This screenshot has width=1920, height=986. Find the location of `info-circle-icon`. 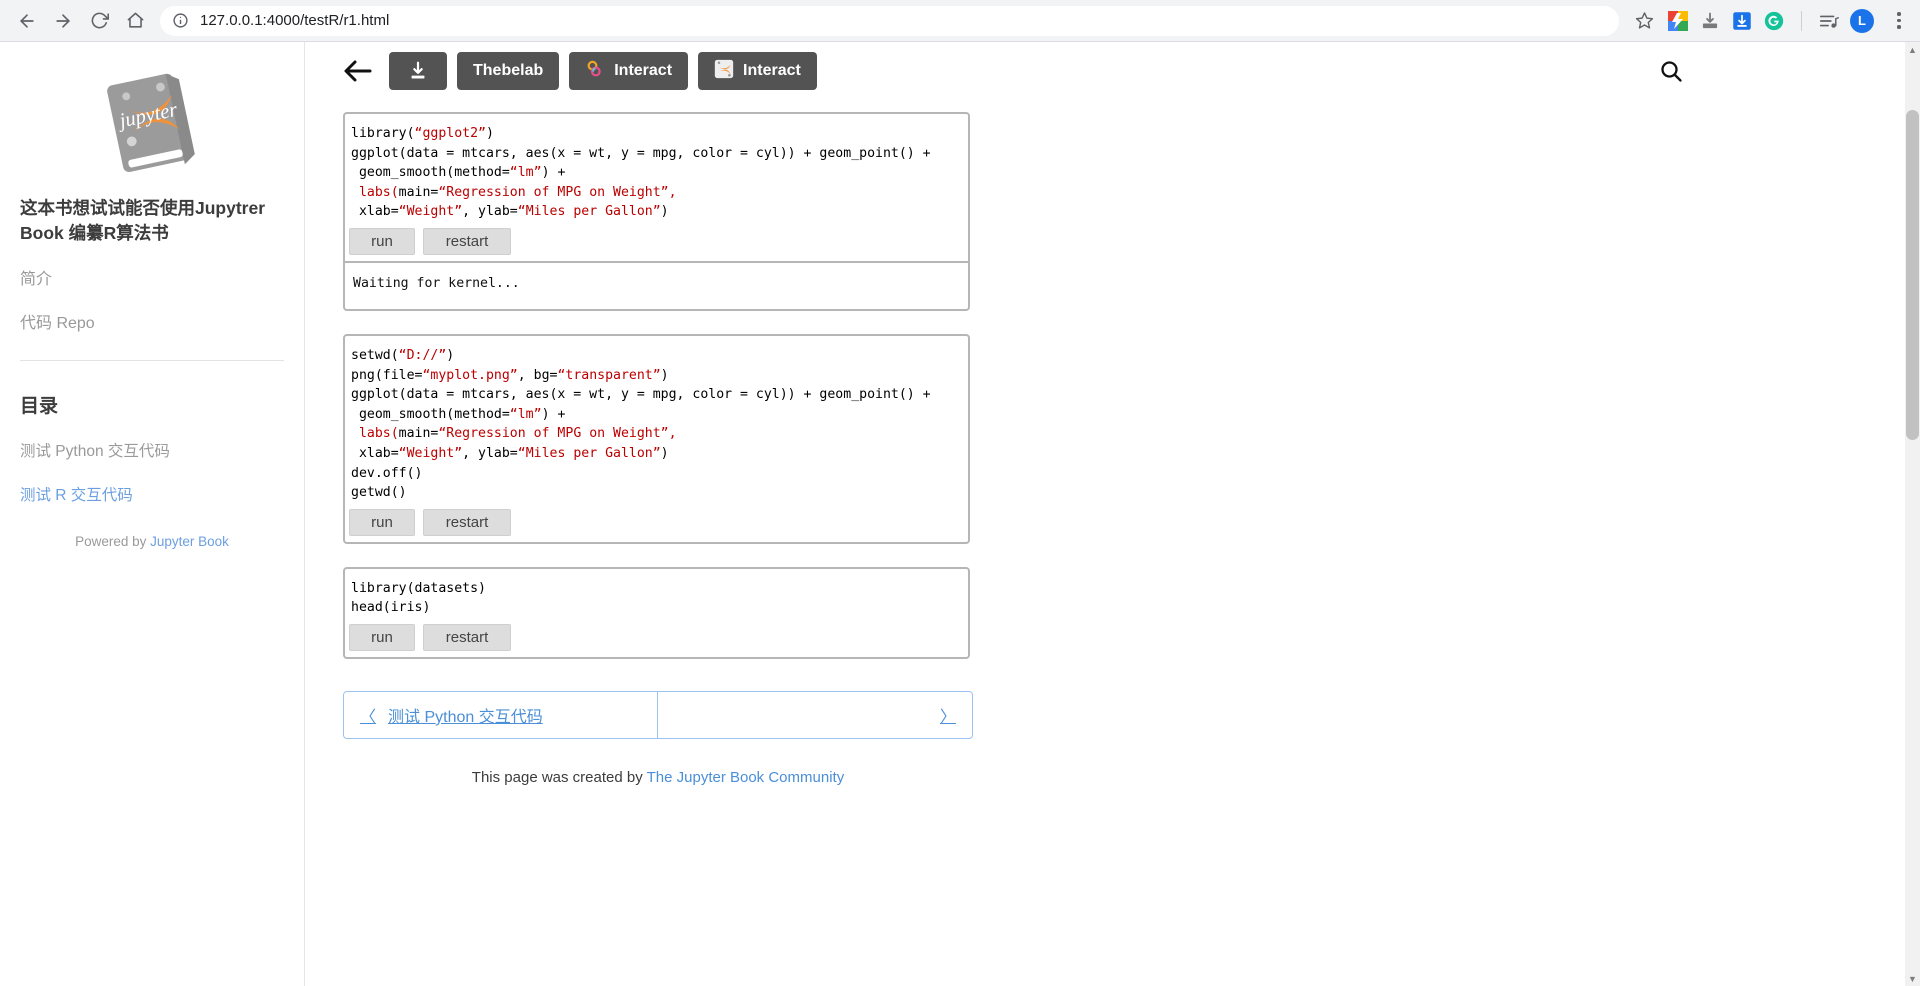

info-circle-icon is located at coordinates (181, 21).